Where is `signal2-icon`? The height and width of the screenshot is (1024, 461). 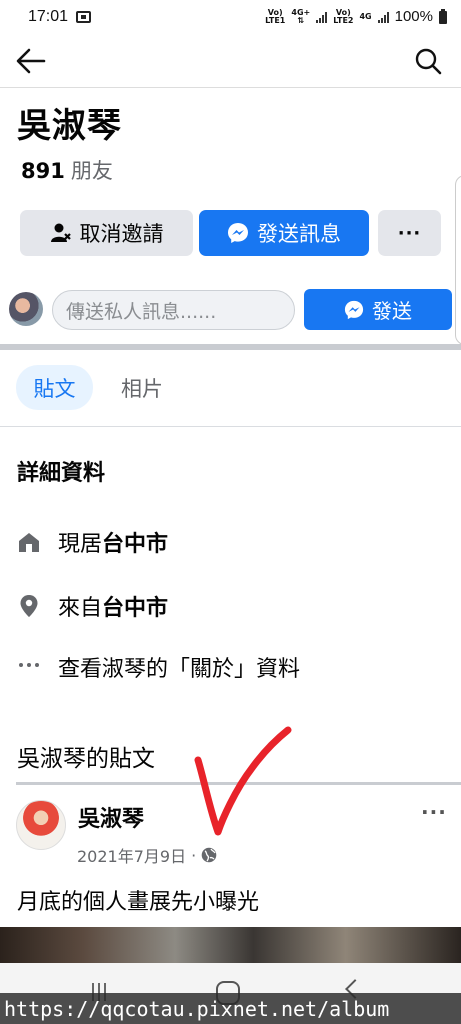
signal2-icon is located at coordinates (383, 17).